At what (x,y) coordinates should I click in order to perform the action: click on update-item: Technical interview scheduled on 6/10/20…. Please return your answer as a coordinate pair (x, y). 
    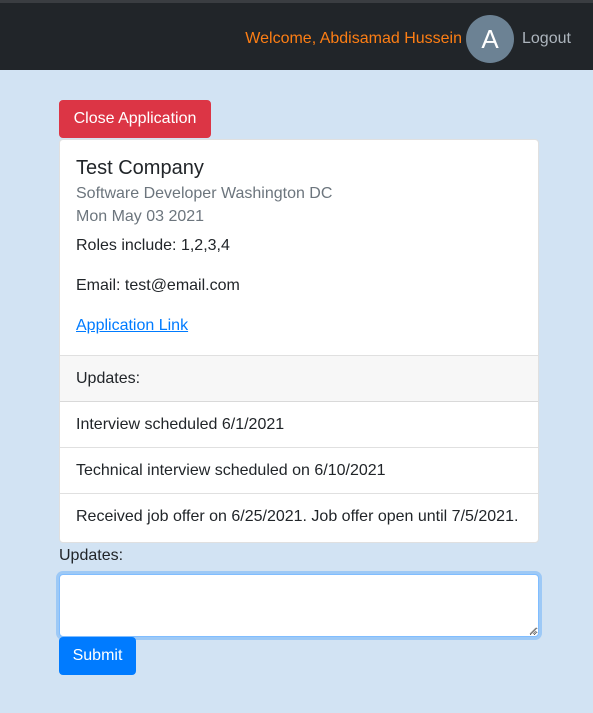
    Looking at the image, I should click on (299, 471).